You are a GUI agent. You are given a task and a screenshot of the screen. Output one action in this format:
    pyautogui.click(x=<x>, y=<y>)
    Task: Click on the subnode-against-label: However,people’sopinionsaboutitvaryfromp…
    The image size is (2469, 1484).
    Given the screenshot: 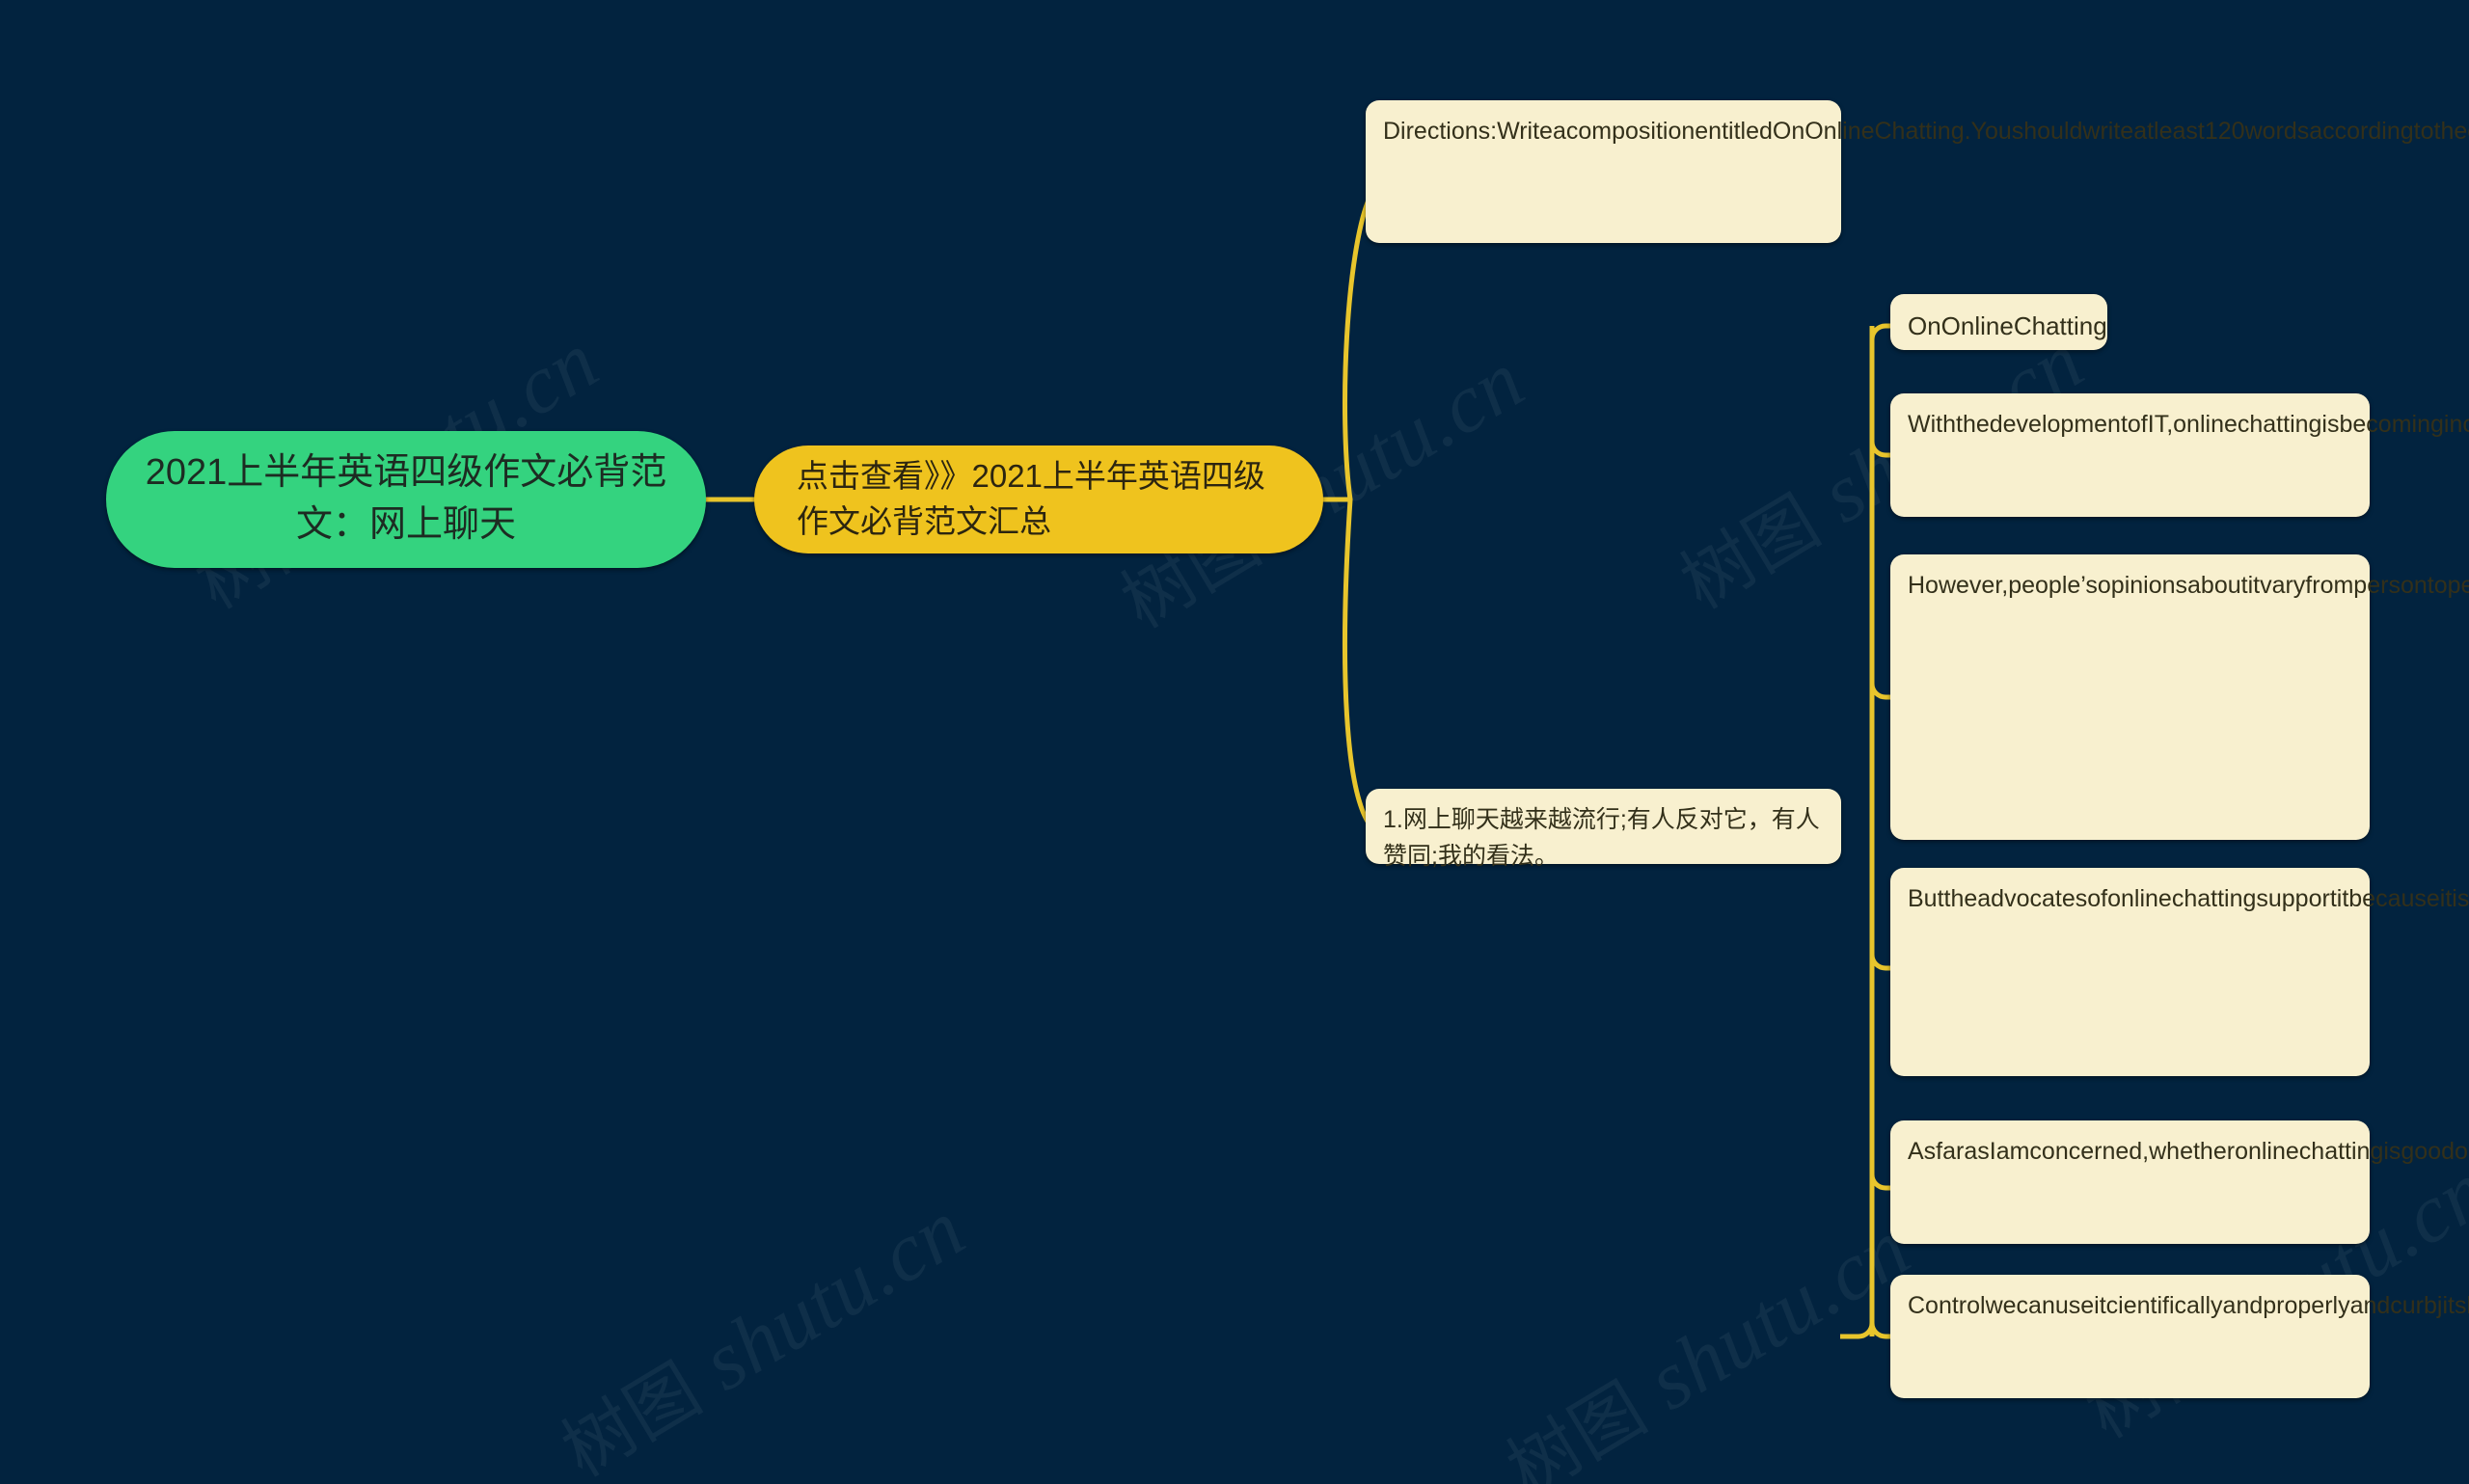 What is the action you would take?
    pyautogui.click(x=2188, y=585)
    